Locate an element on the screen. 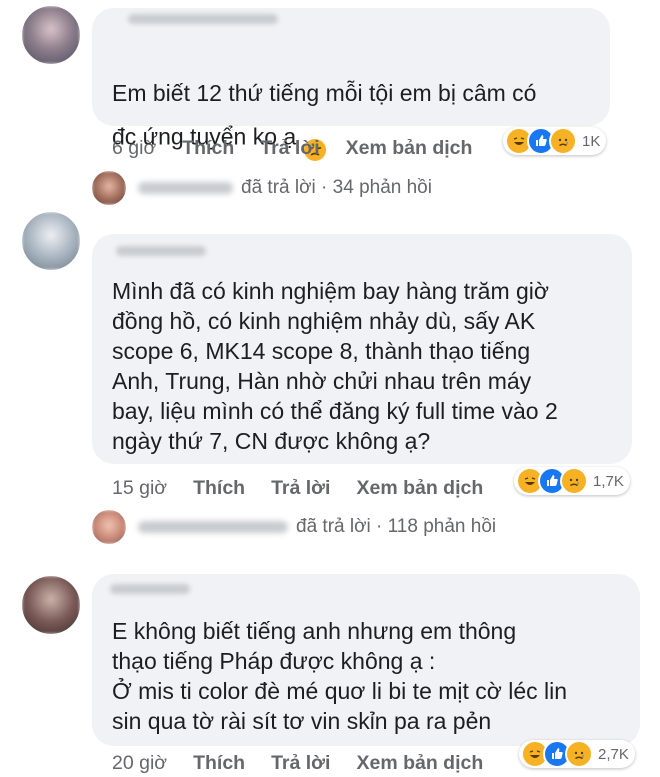 Image resolution: width=660 pixels, height=777 pixels. reaction-count: 1,7K is located at coordinates (608, 481).